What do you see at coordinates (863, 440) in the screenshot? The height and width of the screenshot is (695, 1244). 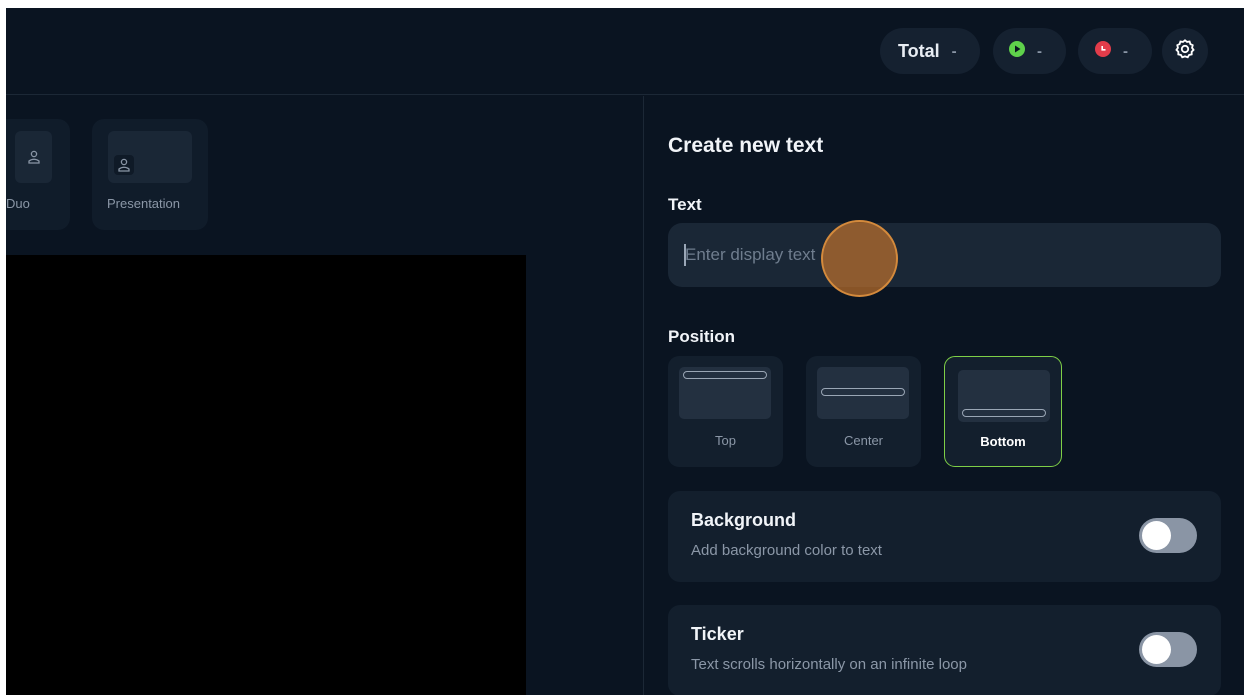 I see `position-label-center: Center` at bounding box center [863, 440].